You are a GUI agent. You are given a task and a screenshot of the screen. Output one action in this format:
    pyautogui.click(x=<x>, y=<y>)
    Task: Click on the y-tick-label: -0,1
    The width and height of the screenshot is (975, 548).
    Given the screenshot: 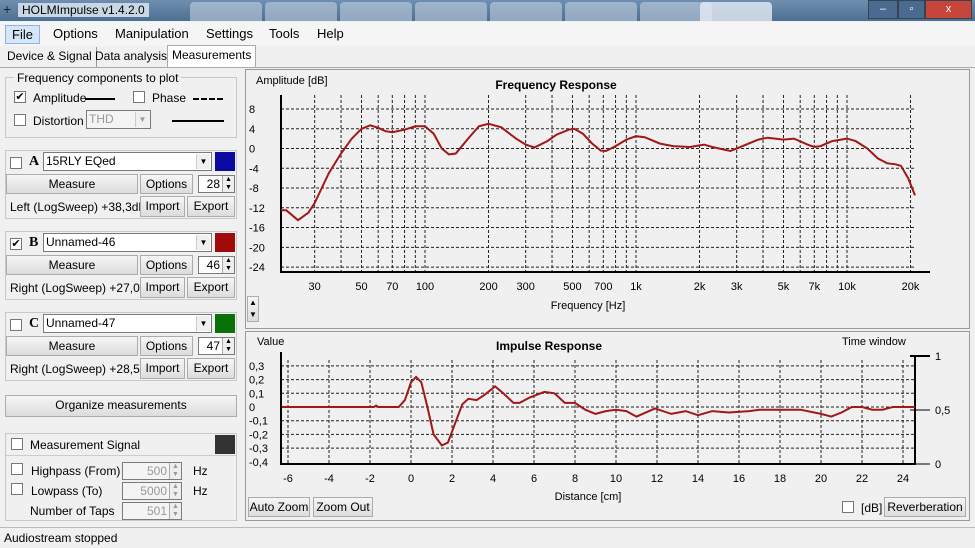 What is the action you would take?
    pyautogui.click(x=258, y=422)
    